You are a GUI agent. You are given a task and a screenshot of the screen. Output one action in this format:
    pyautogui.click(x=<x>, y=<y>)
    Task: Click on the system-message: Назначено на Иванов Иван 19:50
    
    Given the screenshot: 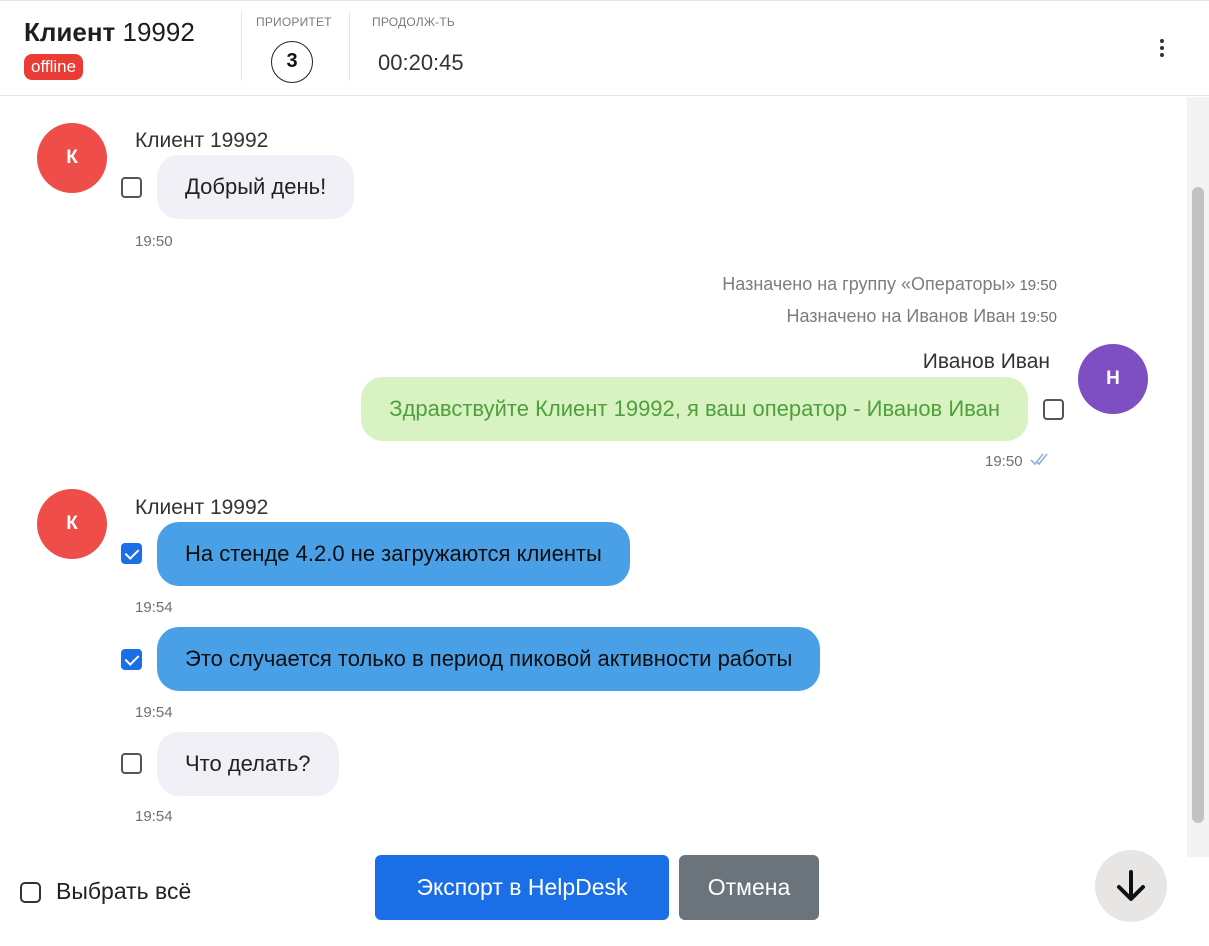 What is the action you would take?
    pyautogui.click(x=921, y=316)
    